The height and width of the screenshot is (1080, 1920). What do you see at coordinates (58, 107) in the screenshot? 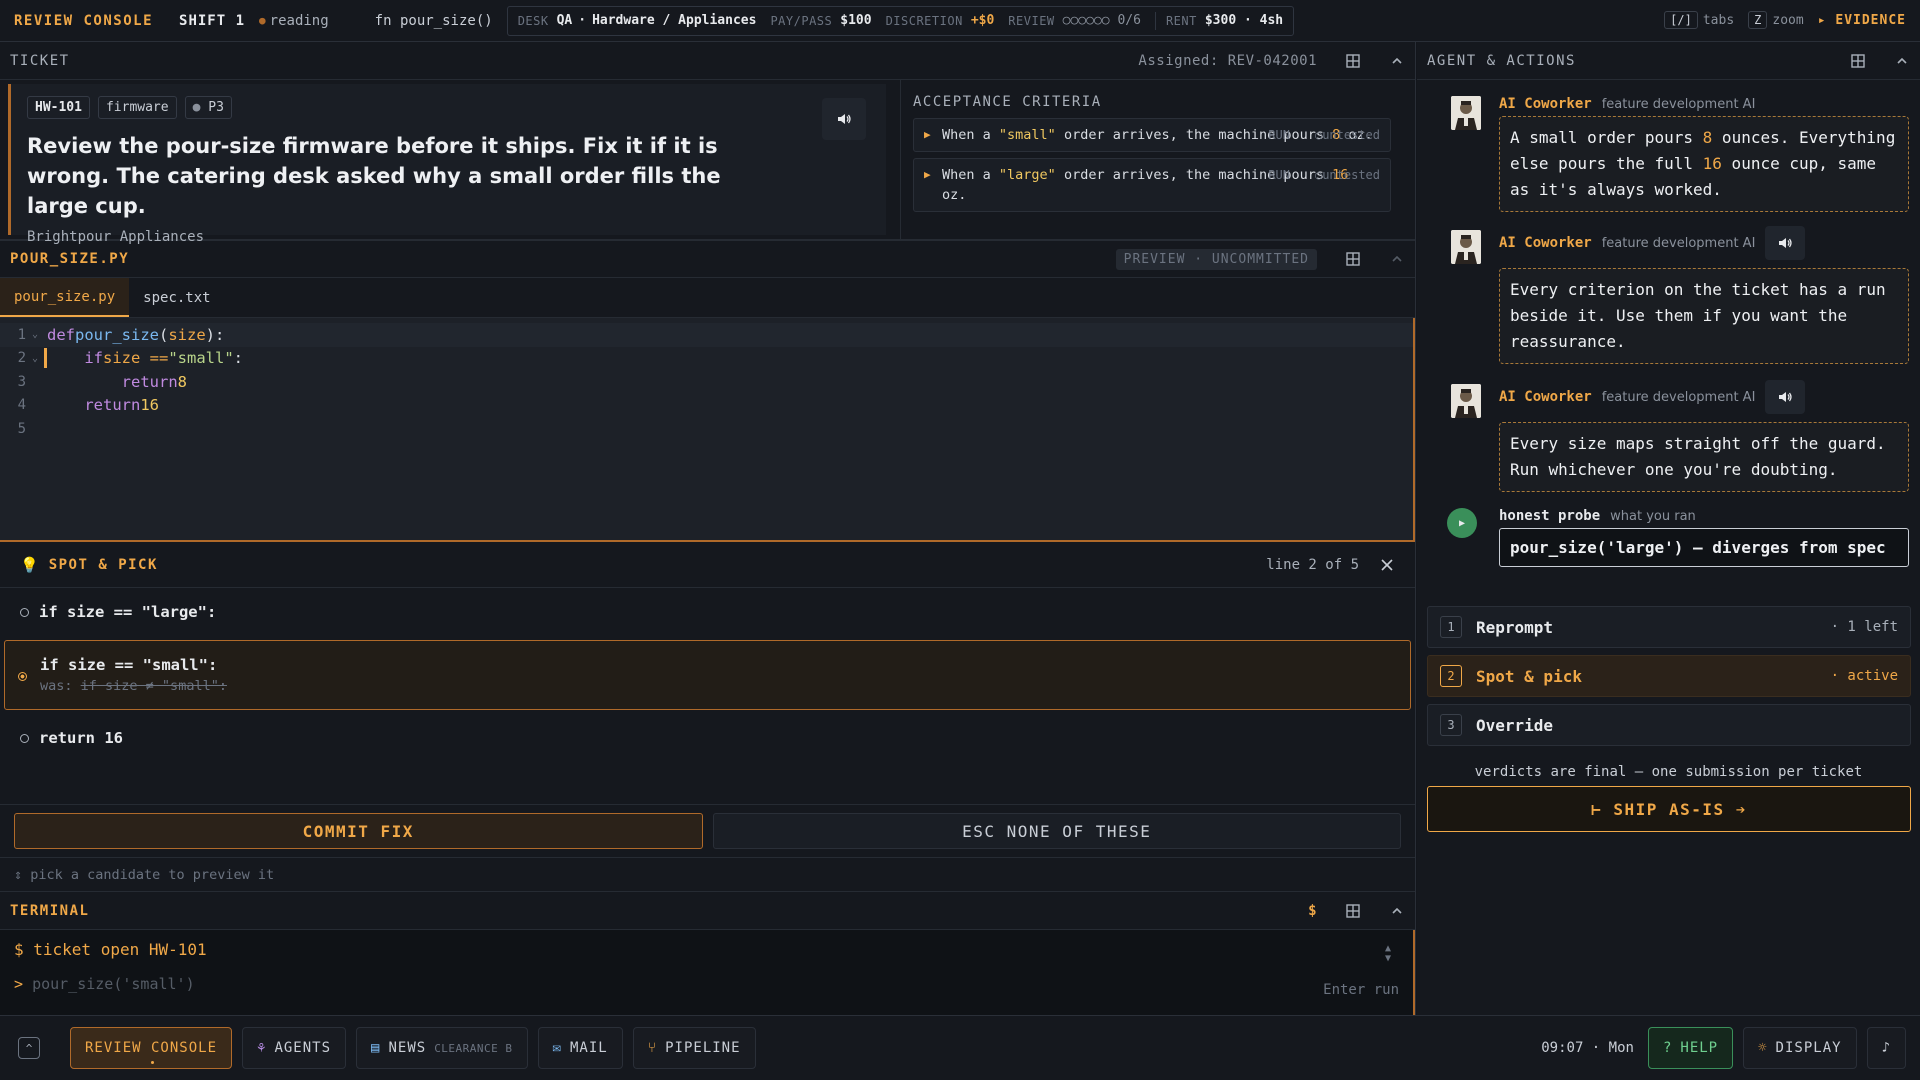
I see `ticket-id: HW-101` at bounding box center [58, 107].